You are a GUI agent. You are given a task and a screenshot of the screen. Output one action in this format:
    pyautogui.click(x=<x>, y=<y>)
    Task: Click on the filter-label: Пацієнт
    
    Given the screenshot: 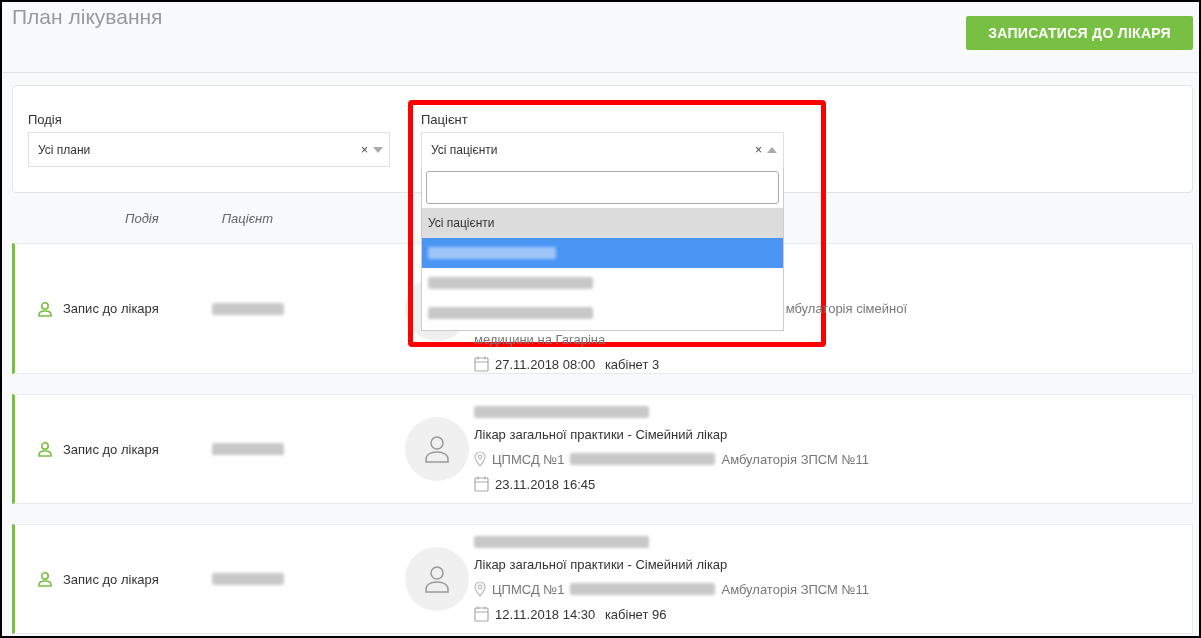 What is the action you would take?
    pyautogui.click(x=445, y=119)
    